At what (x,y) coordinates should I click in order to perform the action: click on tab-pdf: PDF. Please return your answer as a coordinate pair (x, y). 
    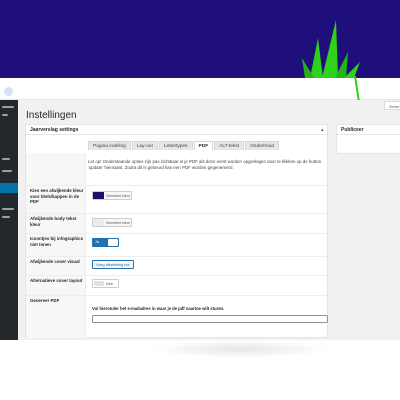
    Looking at the image, I should click on (203, 145).